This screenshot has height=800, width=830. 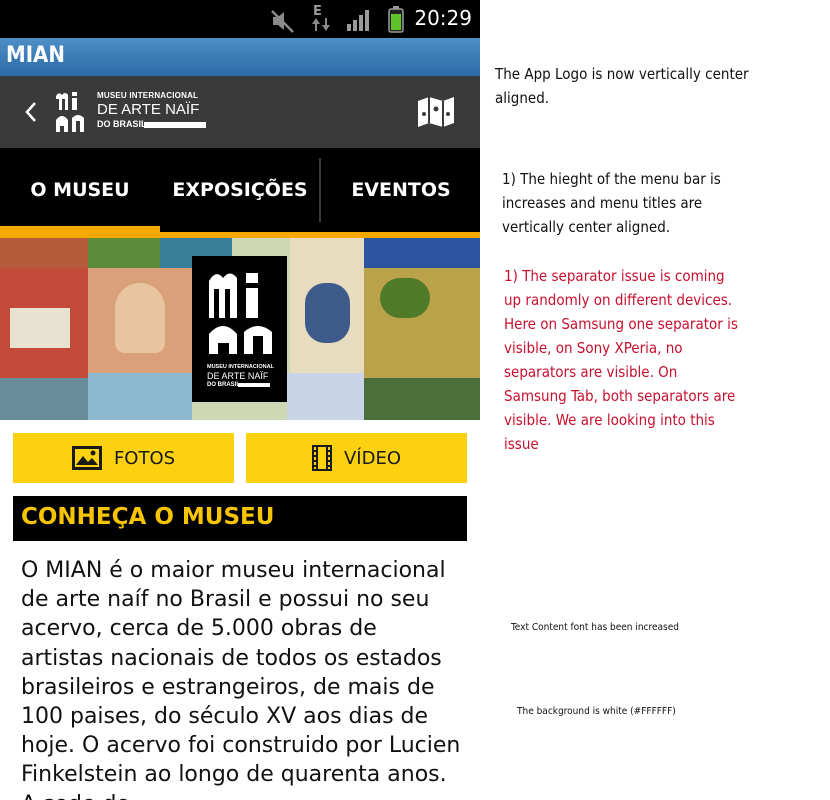 What do you see at coordinates (240, 367) in the screenshot?
I see `banner-logo-line1: MUSEU INTERNACIONAL` at bounding box center [240, 367].